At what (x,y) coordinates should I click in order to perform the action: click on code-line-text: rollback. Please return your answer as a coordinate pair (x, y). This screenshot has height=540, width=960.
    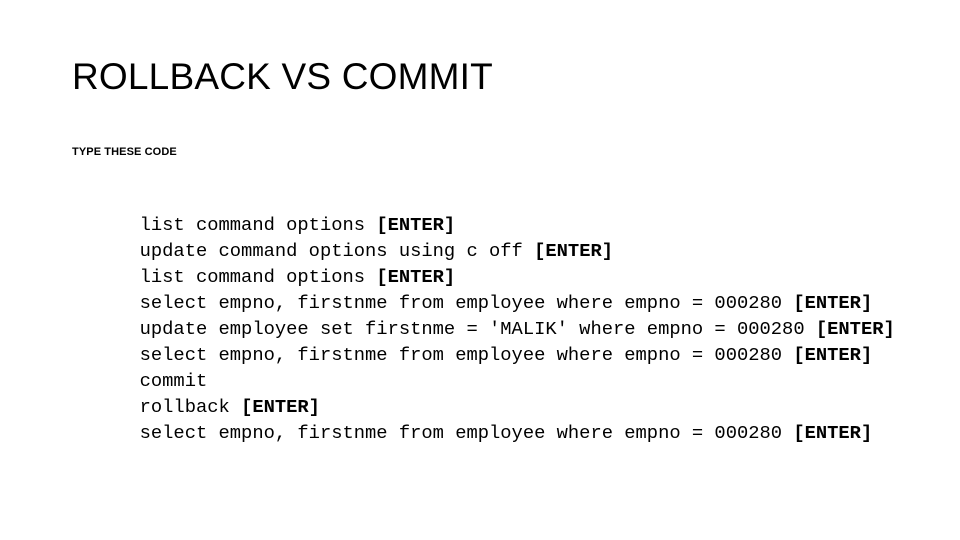
    Looking at the image, I should click on (190, 407).